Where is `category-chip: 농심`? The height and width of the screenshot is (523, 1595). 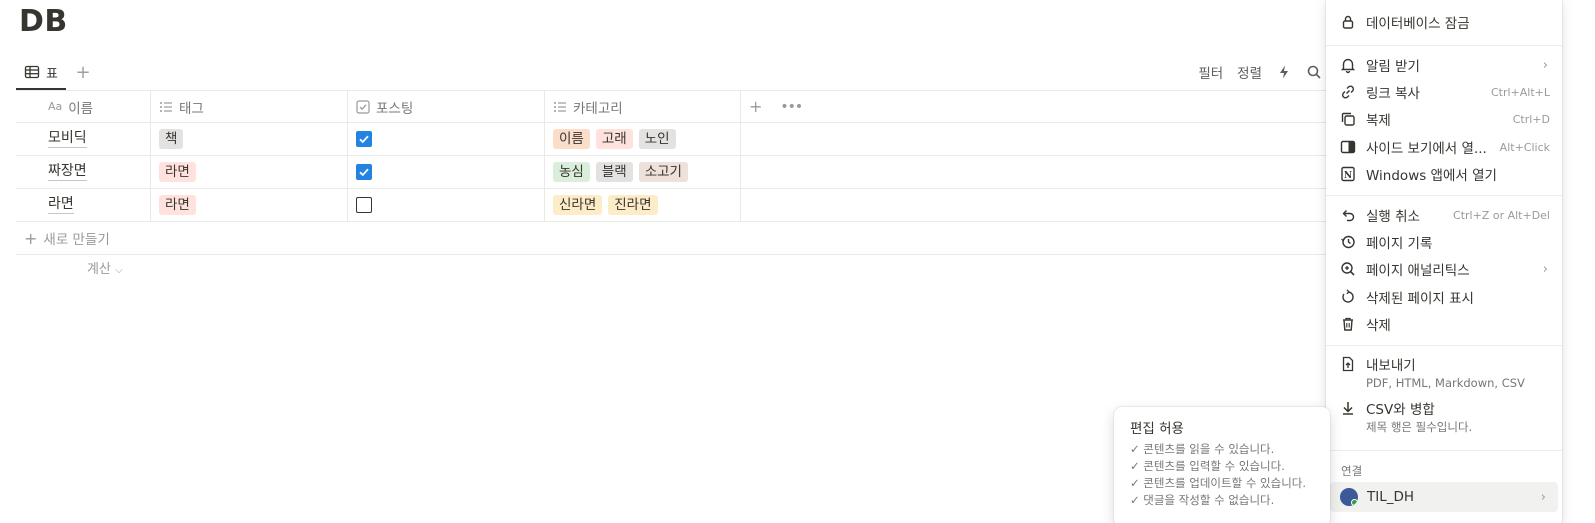
category-chip: 농심 is located at coordinates (571, 172).